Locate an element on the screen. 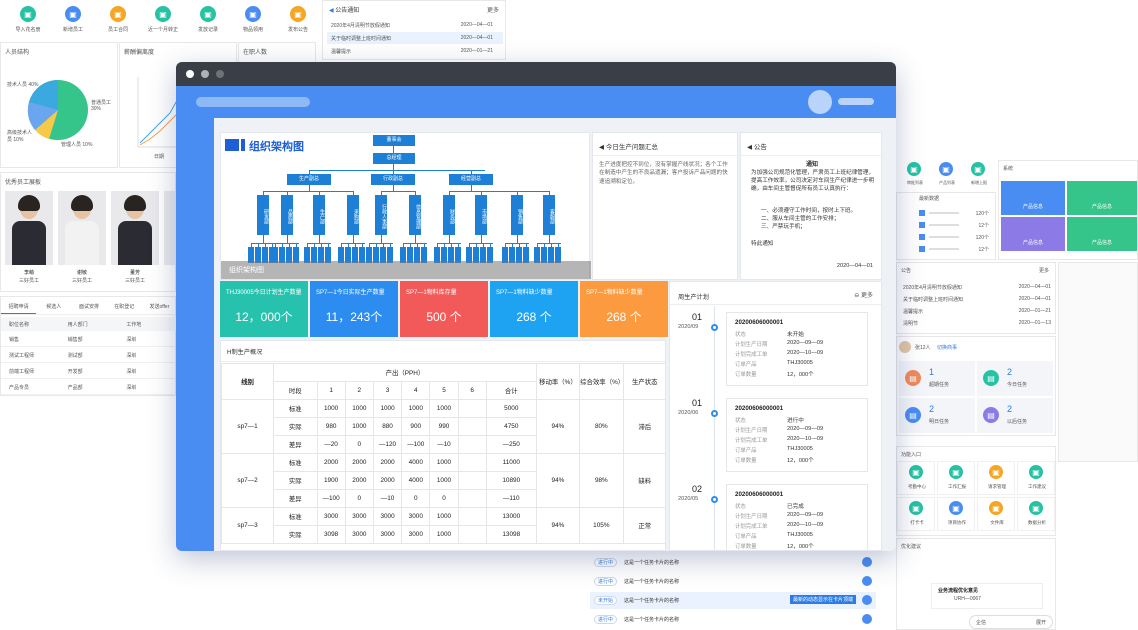 The image size is (1138, 630). org-node: 研发部 is located at coordinates (263, 215).